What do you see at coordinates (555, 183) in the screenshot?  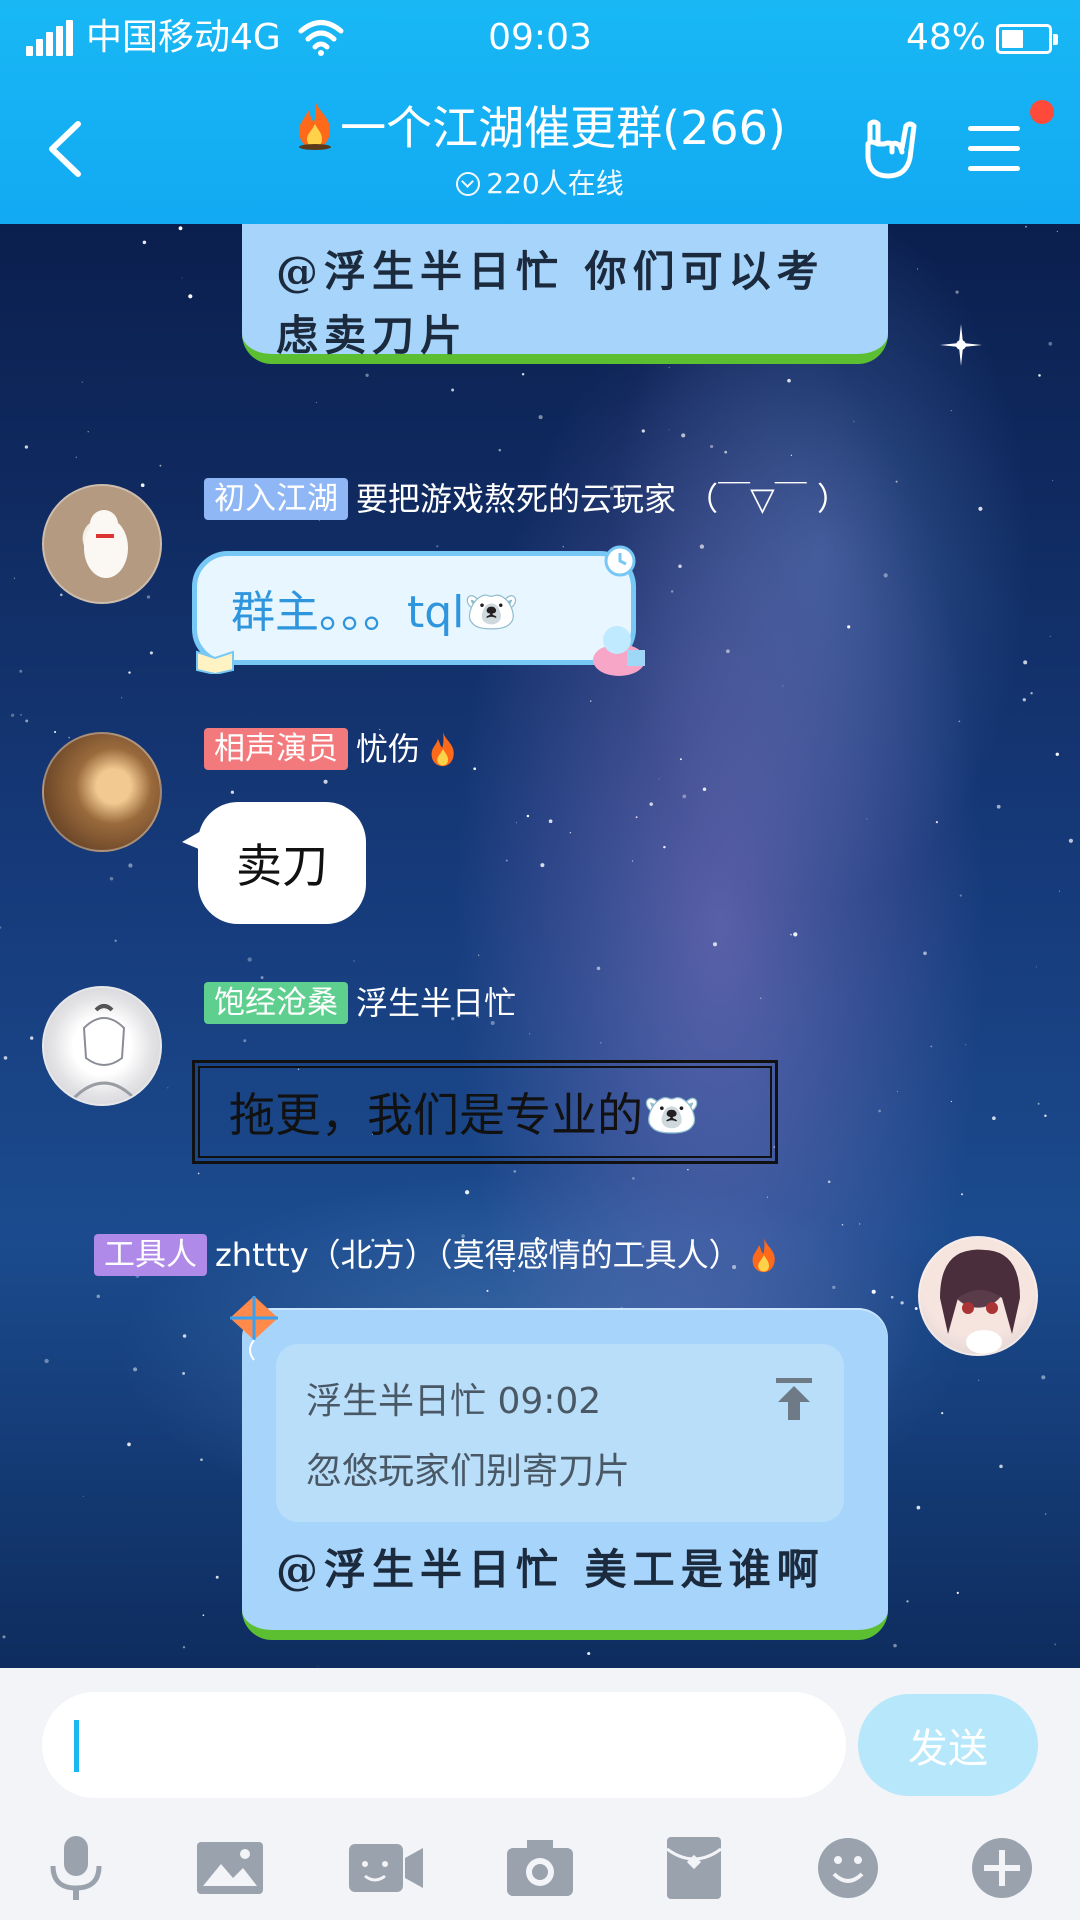 I see `online-count-text: 220人在线` at bounding box center [555, 183].